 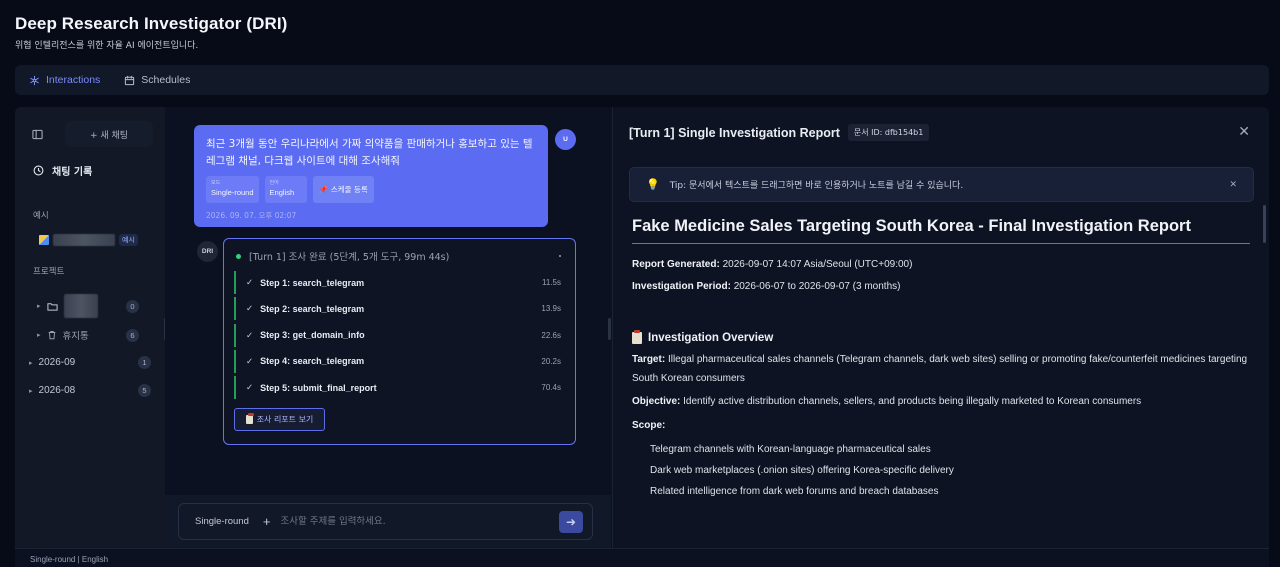 I want to click on tab-schedules: Schedules, so click(x=157, y=80).